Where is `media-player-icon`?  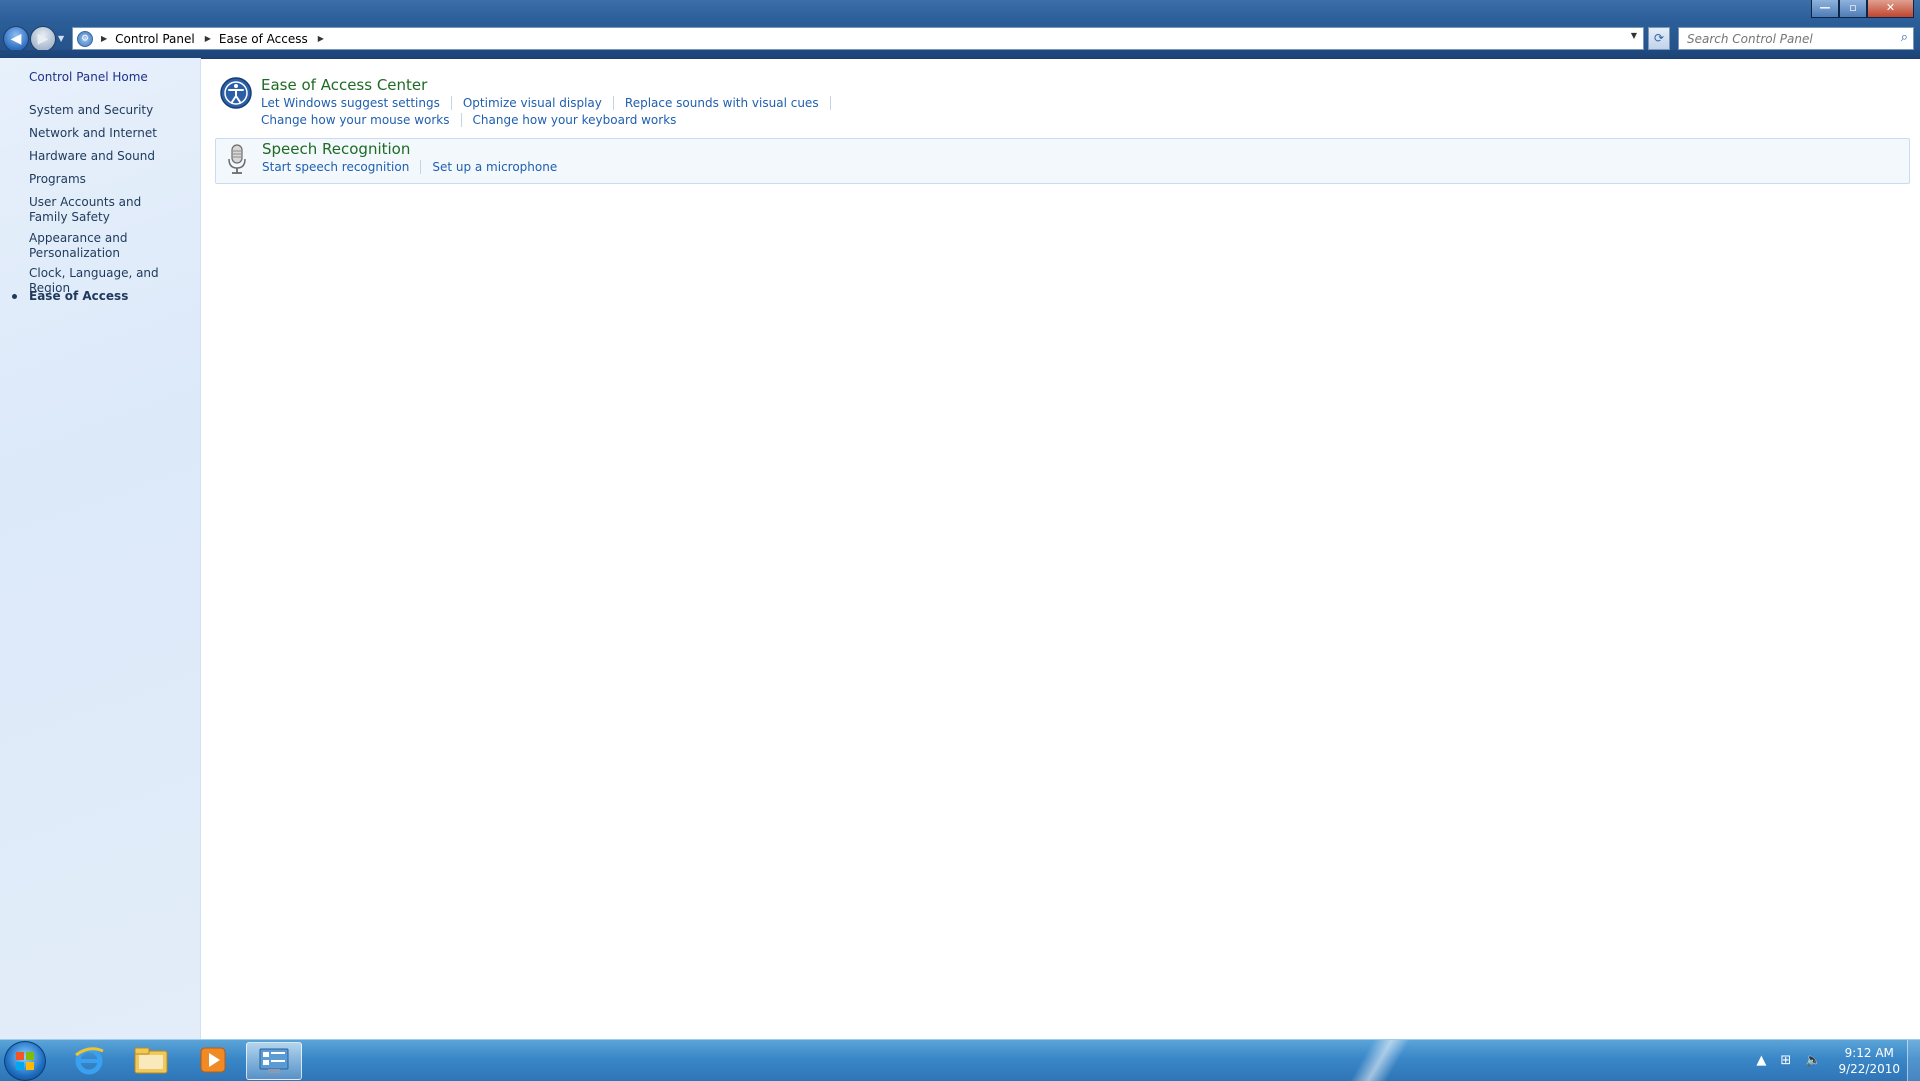 media-player-icon is located at coordinates (213, 1060).